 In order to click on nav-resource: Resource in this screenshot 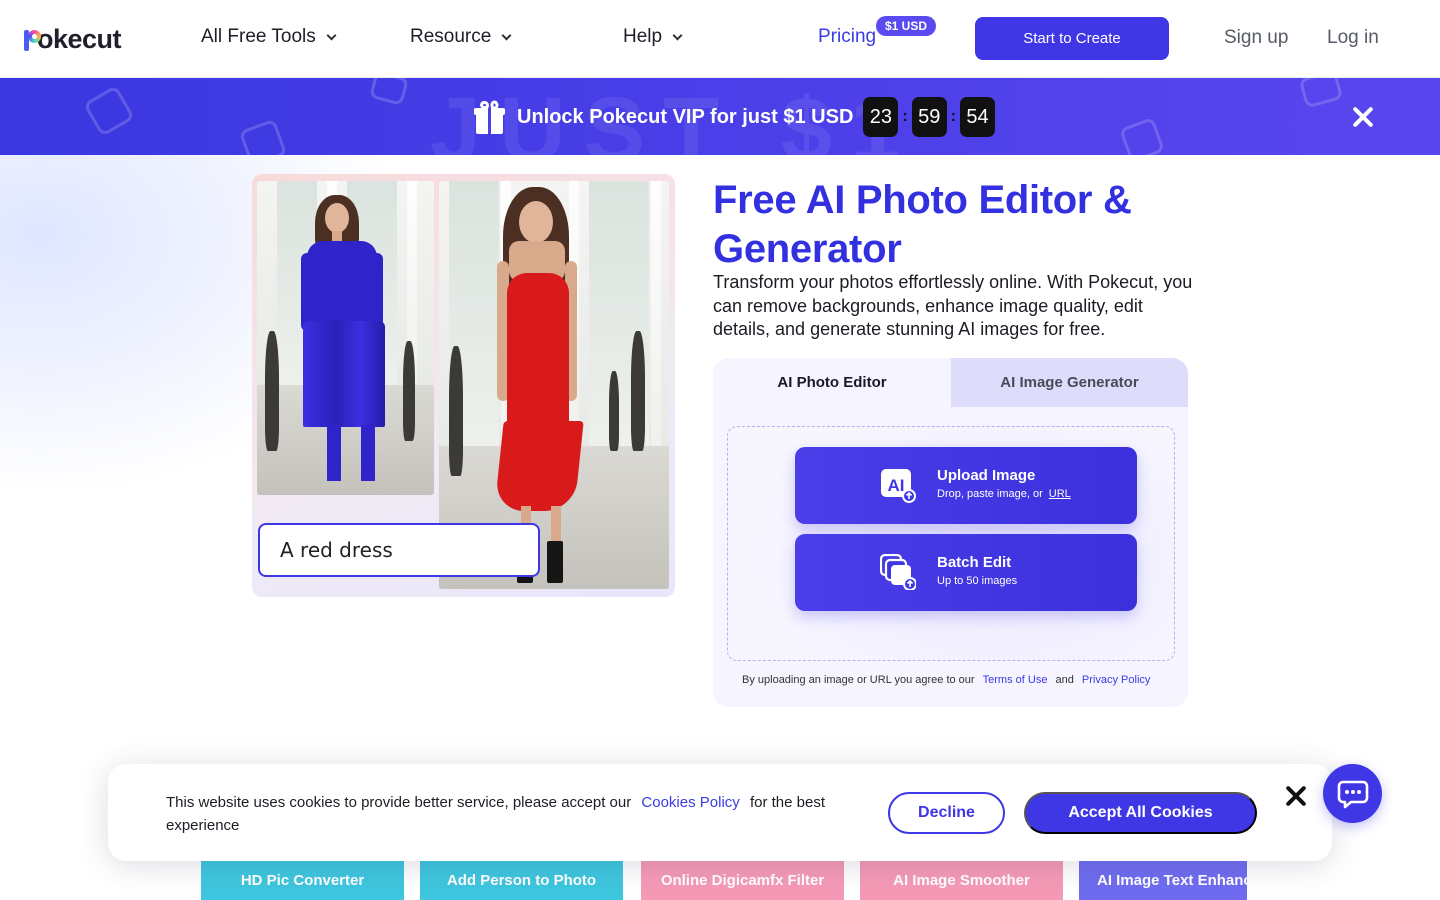, I will do `click(461, 37)`.